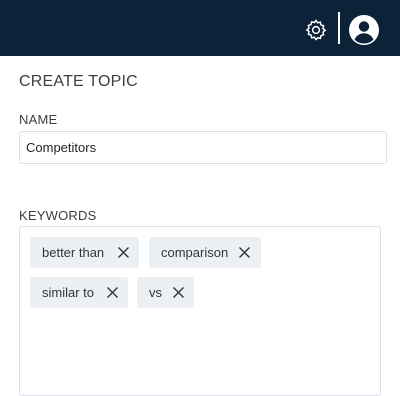  I want to click on top-bar, so click(200, 28).